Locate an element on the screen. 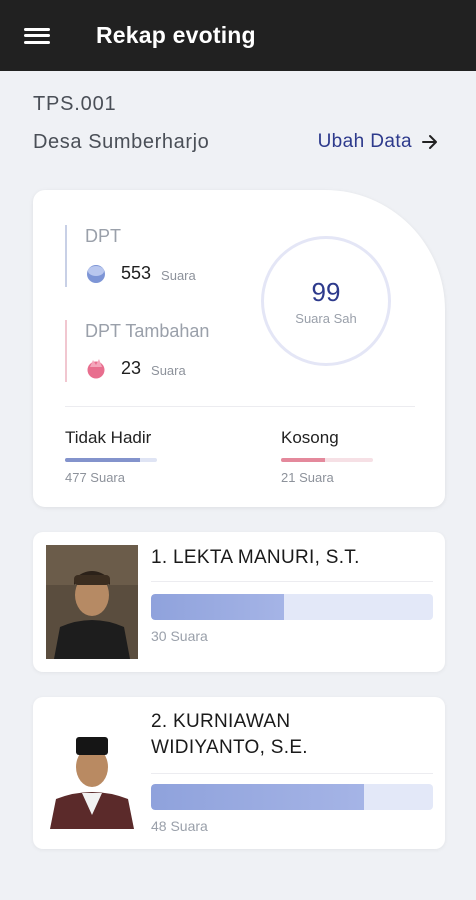 The image size is (476, 900). candidate-card-1: 1. LEKTA MANURI, S.T. 30 Suara is located at coordinates (239, 602).